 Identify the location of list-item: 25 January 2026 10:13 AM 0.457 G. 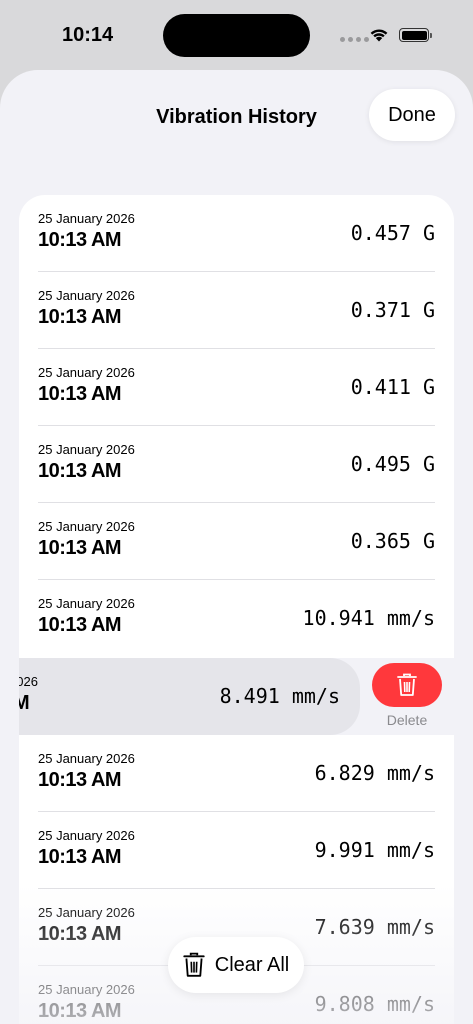
(236, 233).